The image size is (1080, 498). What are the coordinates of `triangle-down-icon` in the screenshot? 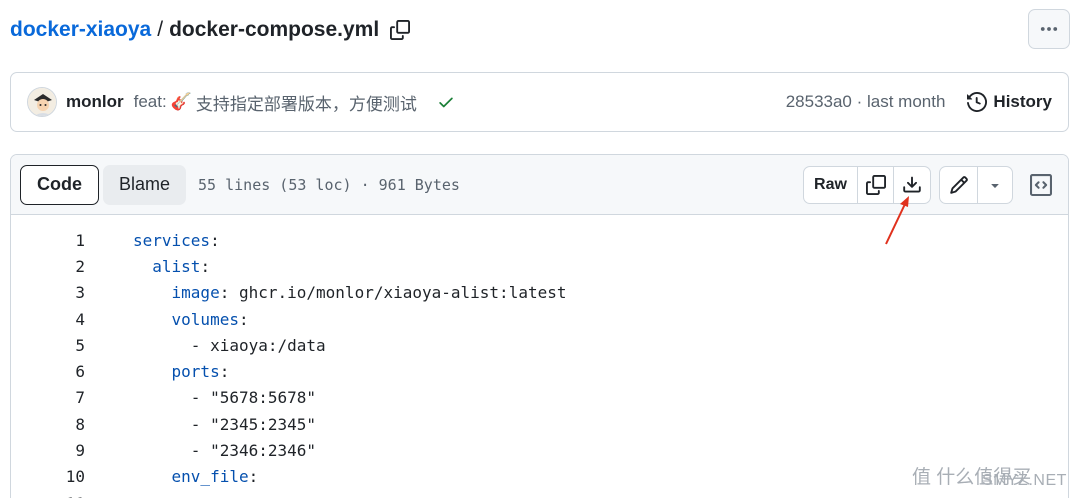 It's located at (995, 186).